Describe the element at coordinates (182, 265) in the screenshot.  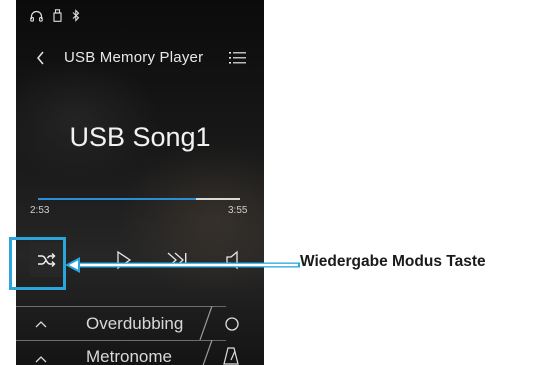
I see `callout-arrow` at that location.